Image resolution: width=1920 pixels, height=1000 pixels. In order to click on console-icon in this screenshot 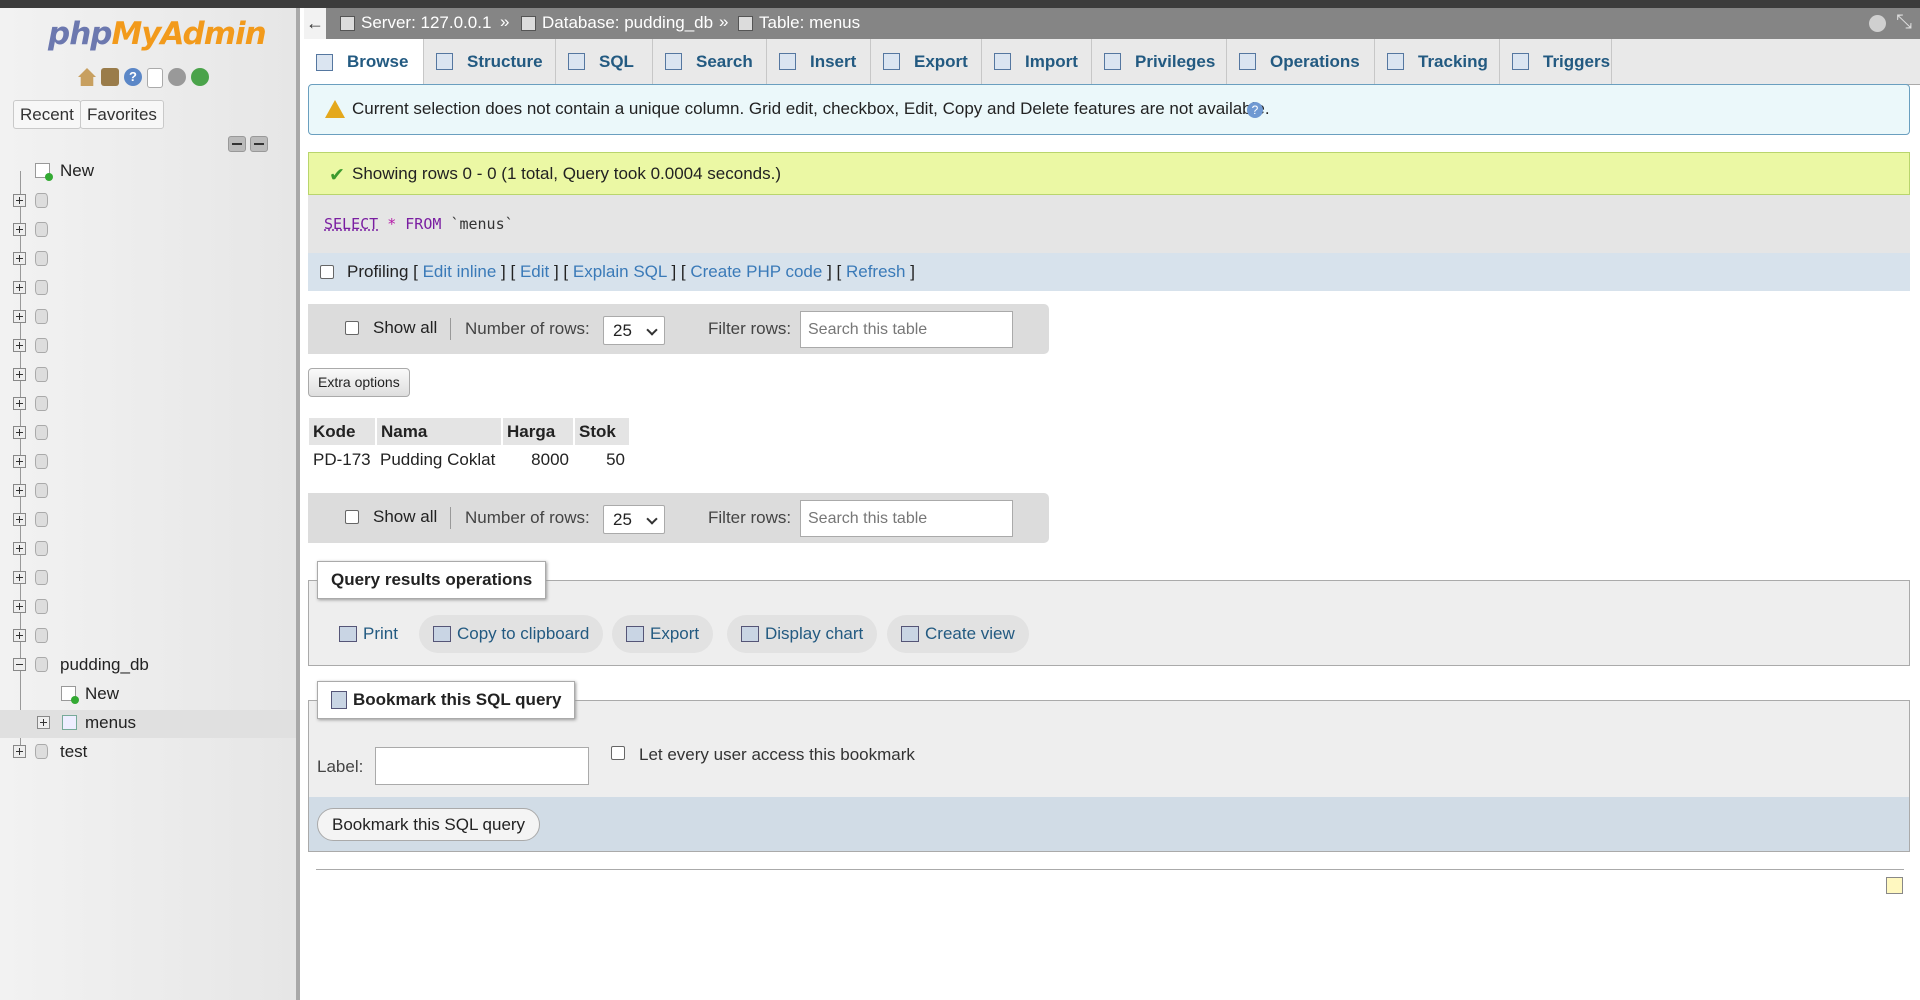, I will do `click(1894, 885)`.